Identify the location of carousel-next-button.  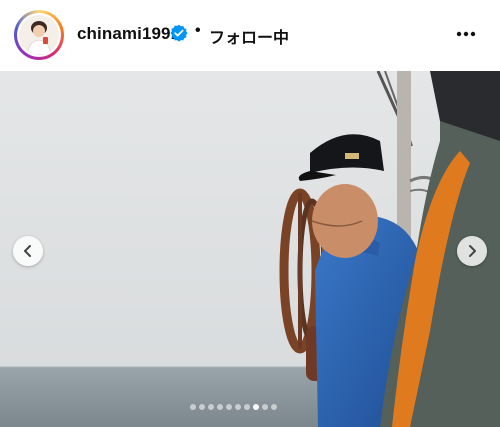
(472, 251).